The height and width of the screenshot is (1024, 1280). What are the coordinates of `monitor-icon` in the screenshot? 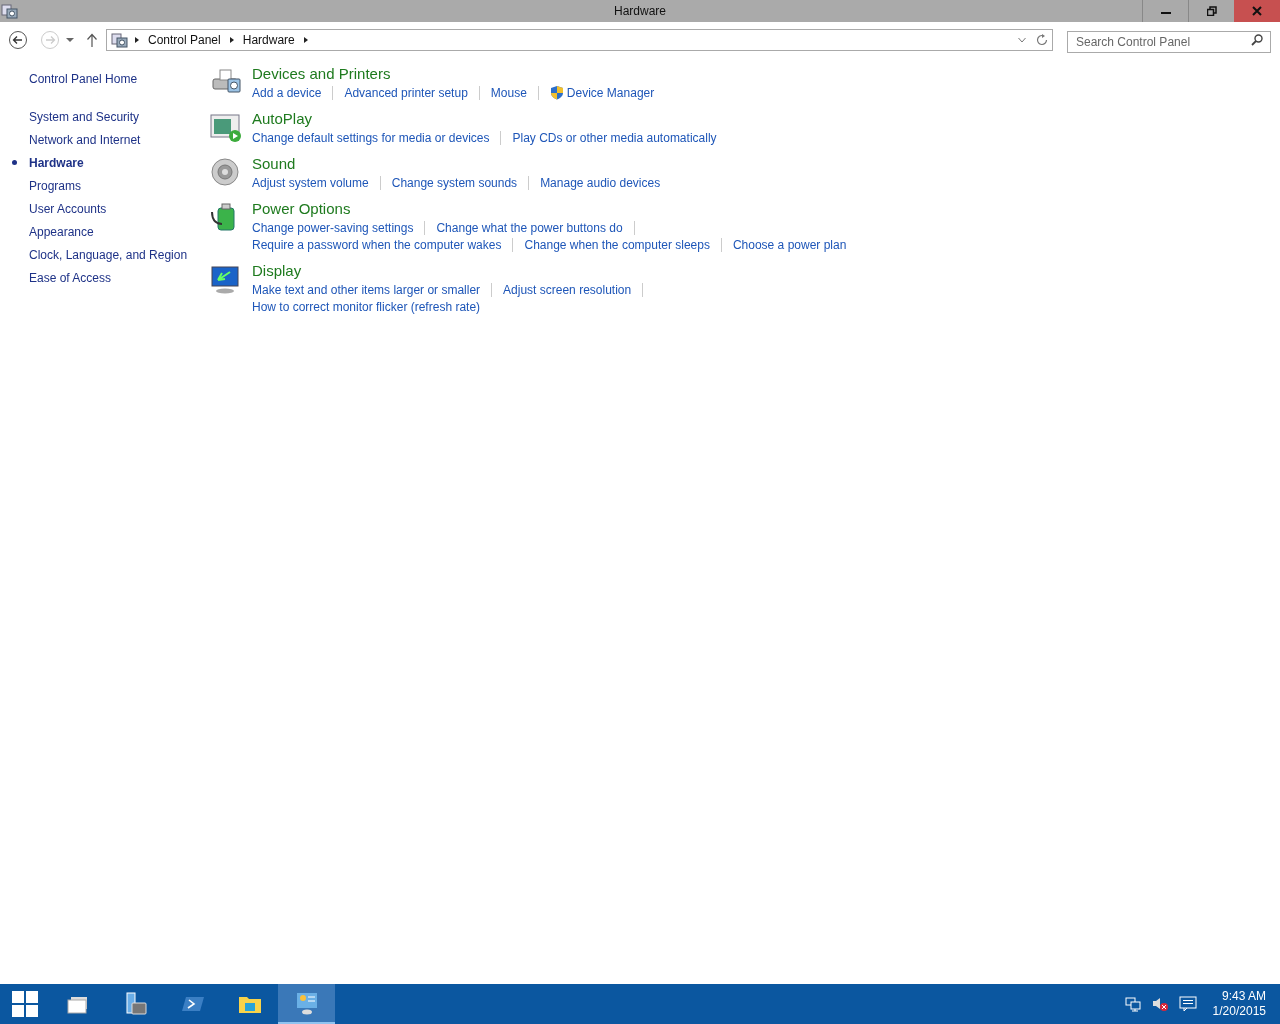 It's located at (226, 280).